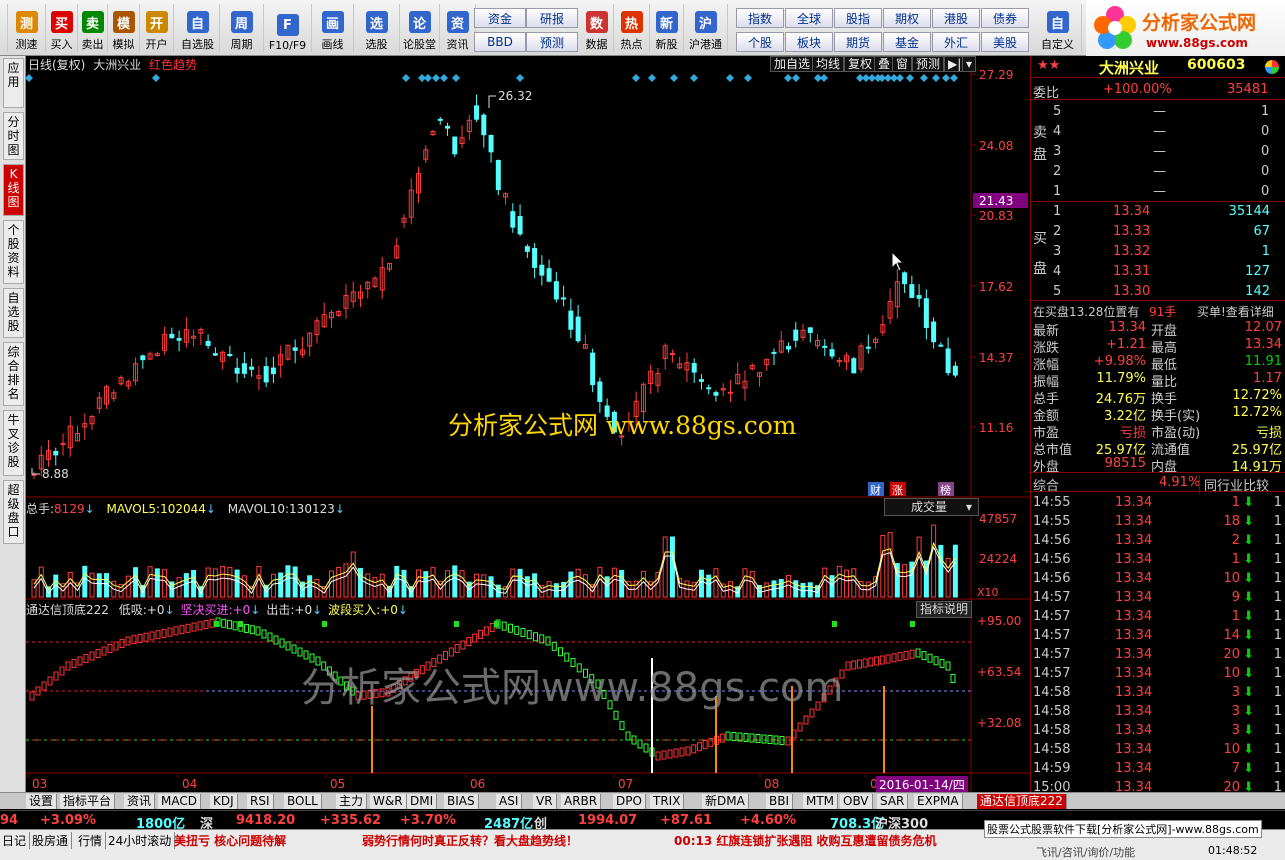  What do you see at coordinates (805, 840) in the screenshot?
I see `news-3: 00:13 红旗连锁扩张遇阻 收购互惠遭留债务危机` at bounding box center [805, 840].